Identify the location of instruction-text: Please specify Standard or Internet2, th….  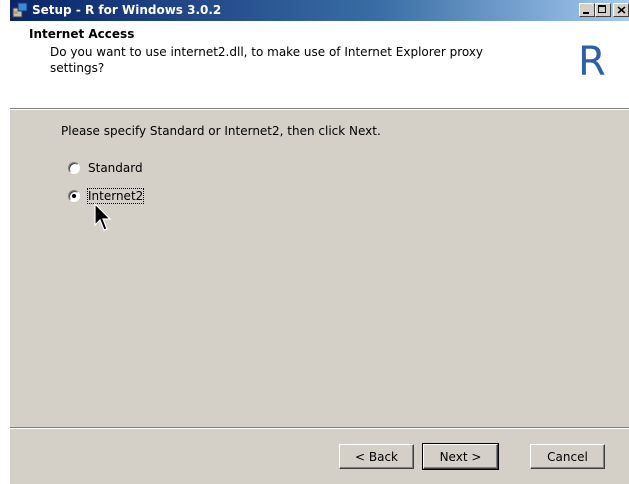
(221, 131).